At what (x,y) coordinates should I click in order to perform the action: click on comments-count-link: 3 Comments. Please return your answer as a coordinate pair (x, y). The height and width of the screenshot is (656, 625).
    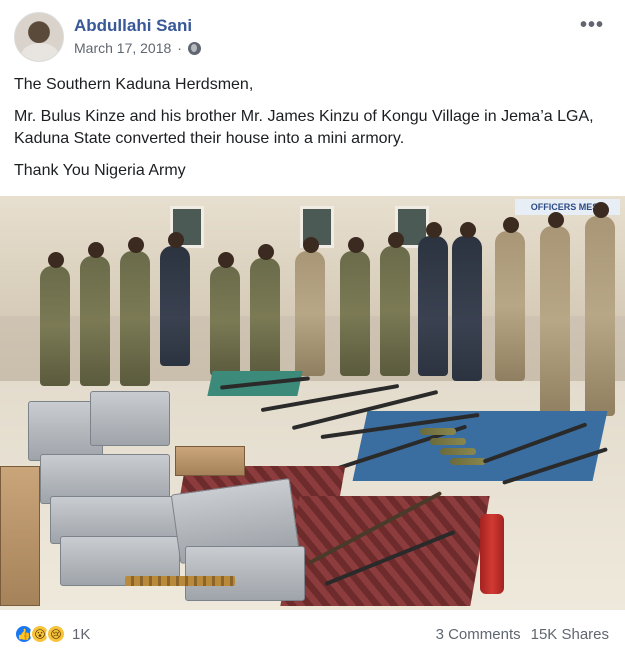
    Looking at the image, I should click on (478, 634).